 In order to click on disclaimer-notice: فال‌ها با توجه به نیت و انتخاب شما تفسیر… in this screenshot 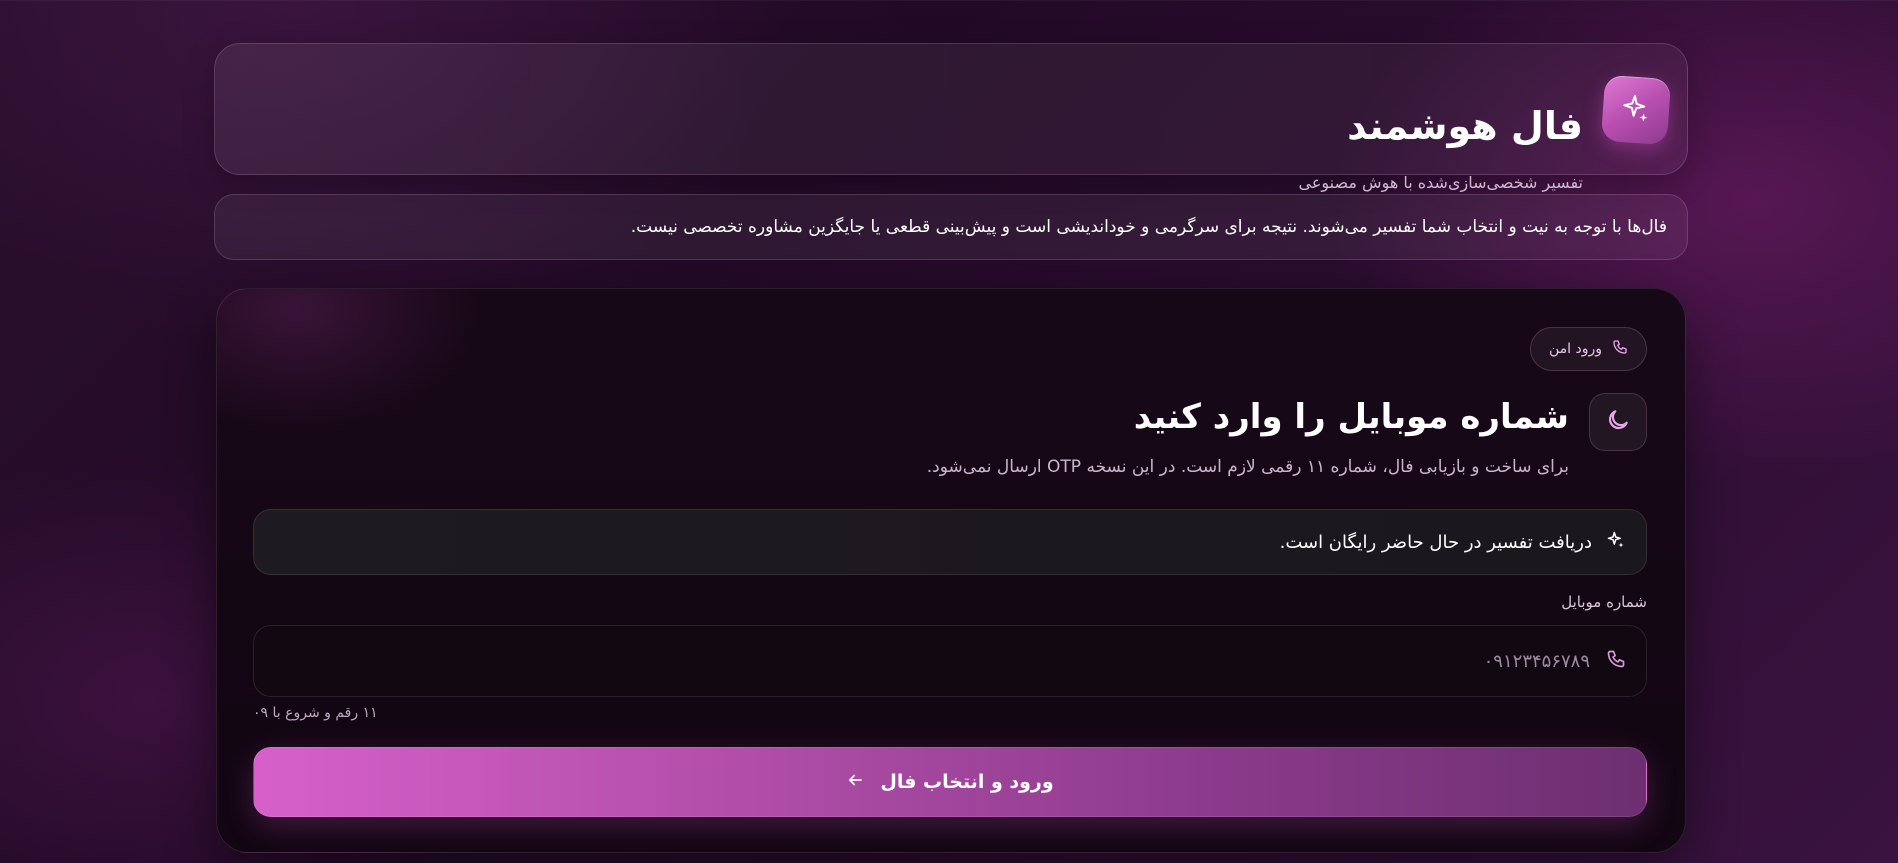, I will do `click(951, 227)`.